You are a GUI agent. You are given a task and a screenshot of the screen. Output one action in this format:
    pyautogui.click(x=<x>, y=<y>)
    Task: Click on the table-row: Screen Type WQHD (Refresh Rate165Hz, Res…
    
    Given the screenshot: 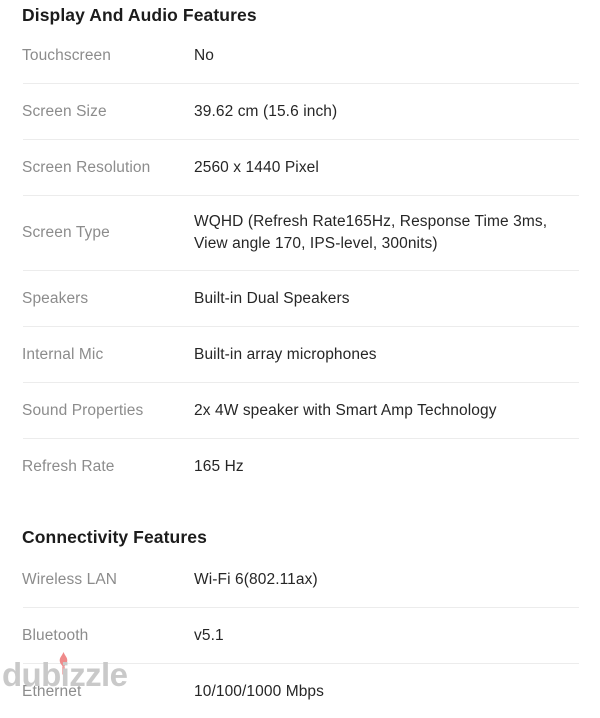 What is the action you would take?
    pyautogui.click(x=300, y=233)
    